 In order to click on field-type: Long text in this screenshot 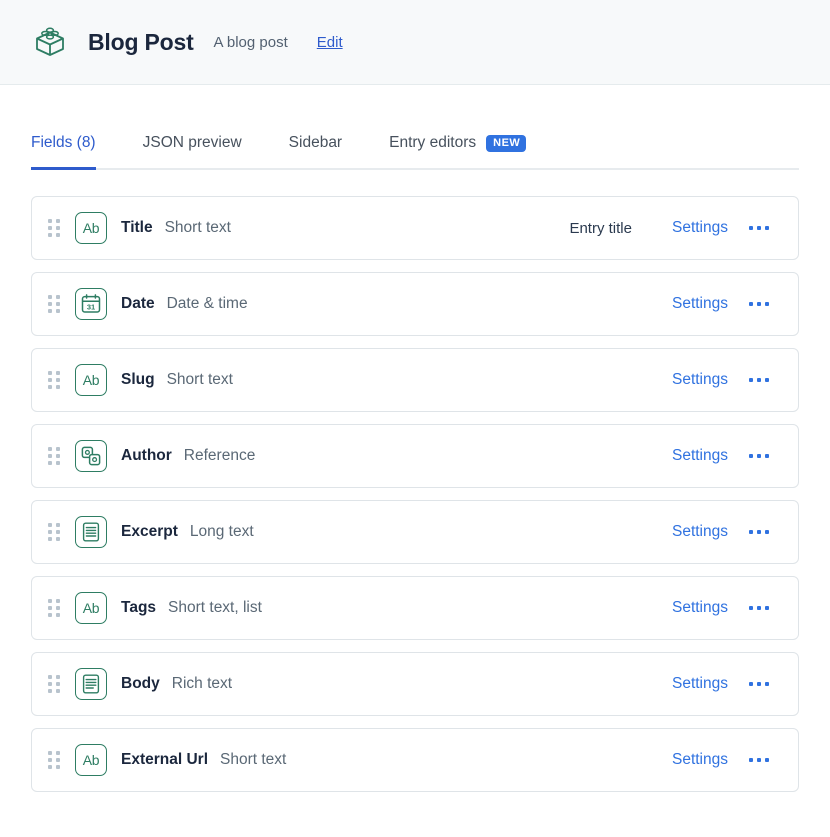, I will do `click(221, 531)`.